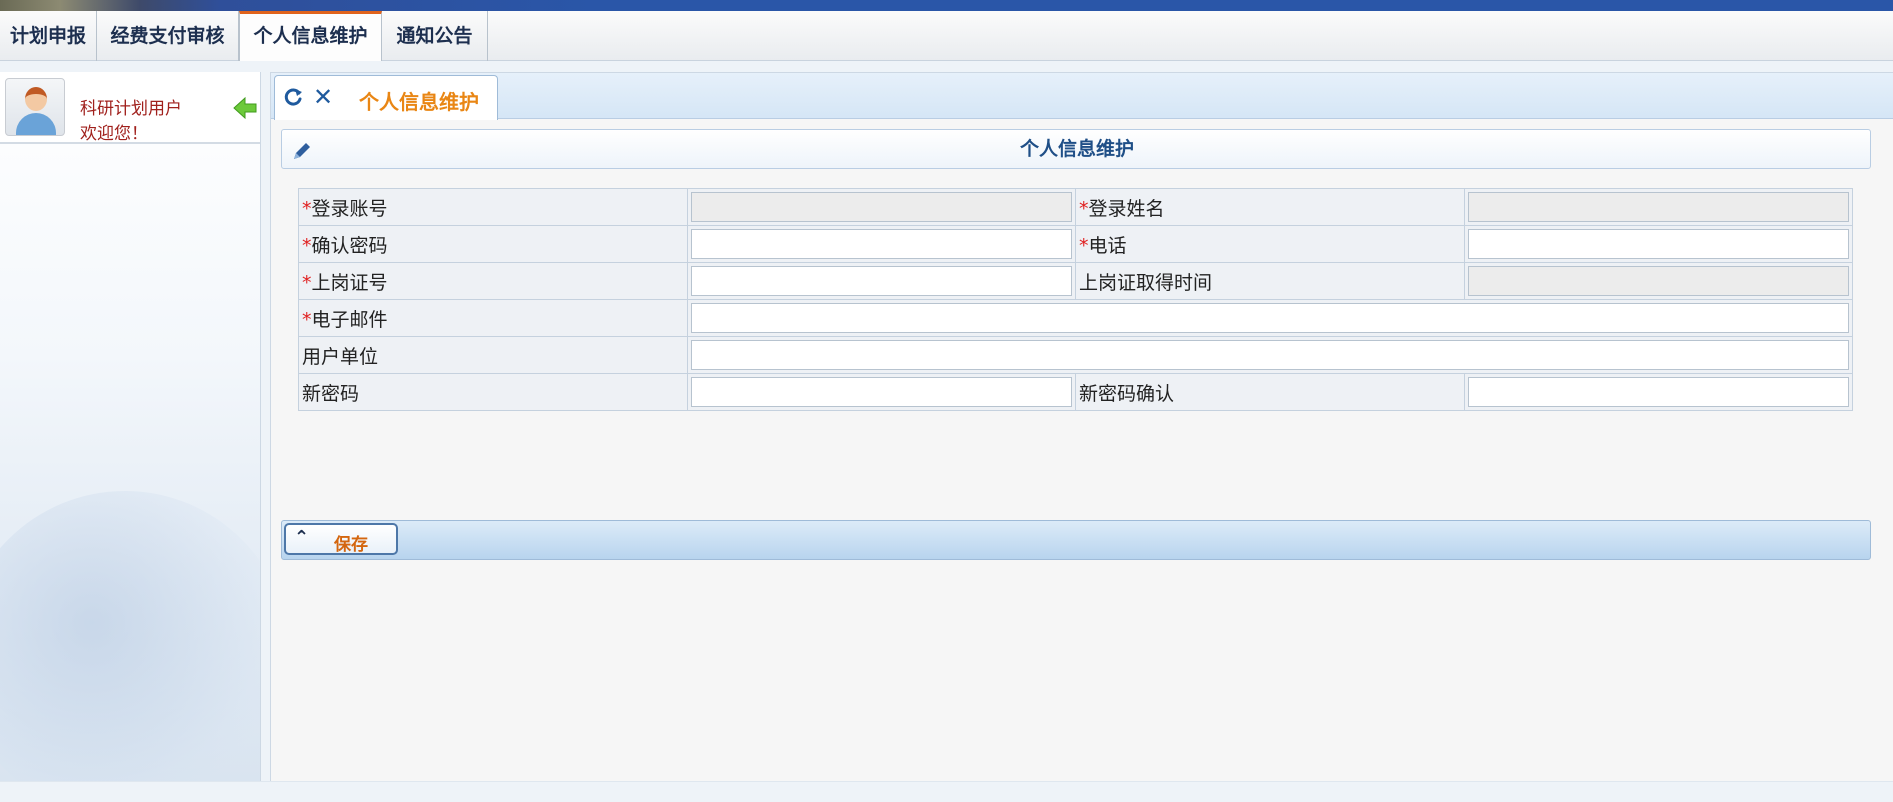 This screenshot has width=1893, height=802. Describe the element at coordinates (48, 36) in the screenshot. I see `menu-item-plan-declaration: 计划申报` at that location.